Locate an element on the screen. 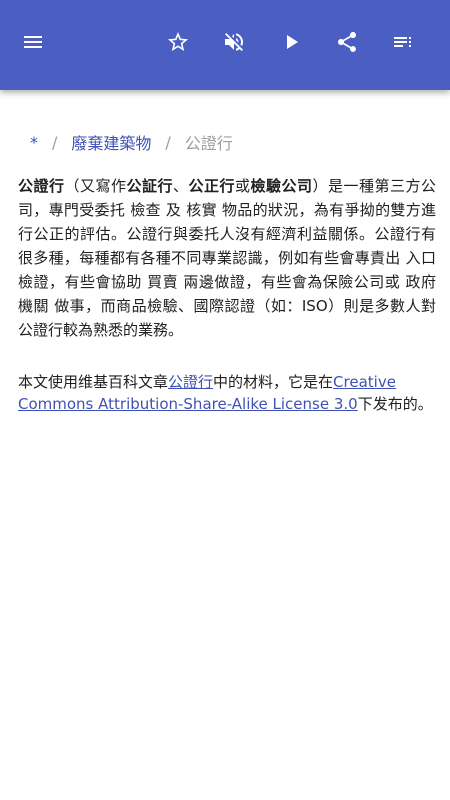 The width and height of the screenshot is (450, 800). breadcrumb-category: 廢棄建築物 is located at coordinates (111, 142).